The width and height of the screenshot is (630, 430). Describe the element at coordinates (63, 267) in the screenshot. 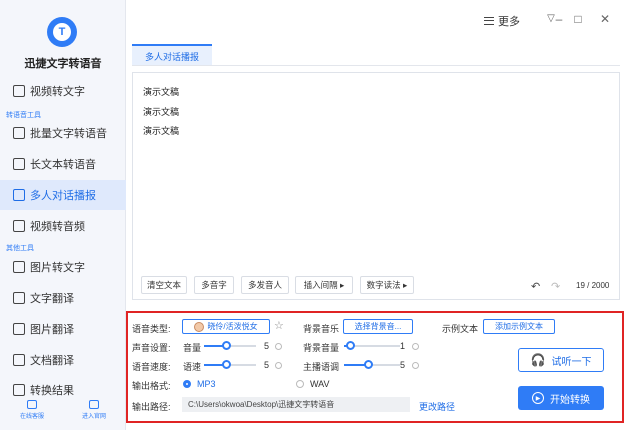

I see `sidebar-item-image-to-text: 图片转文字` at that location.